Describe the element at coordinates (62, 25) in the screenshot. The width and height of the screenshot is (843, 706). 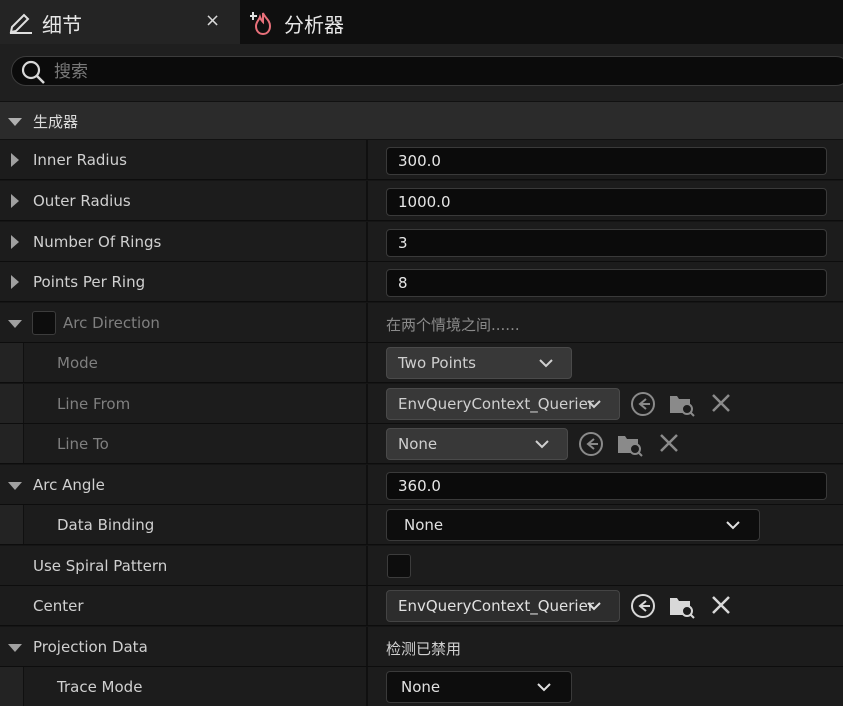
I see `tab-details-label: 细节` at that location.